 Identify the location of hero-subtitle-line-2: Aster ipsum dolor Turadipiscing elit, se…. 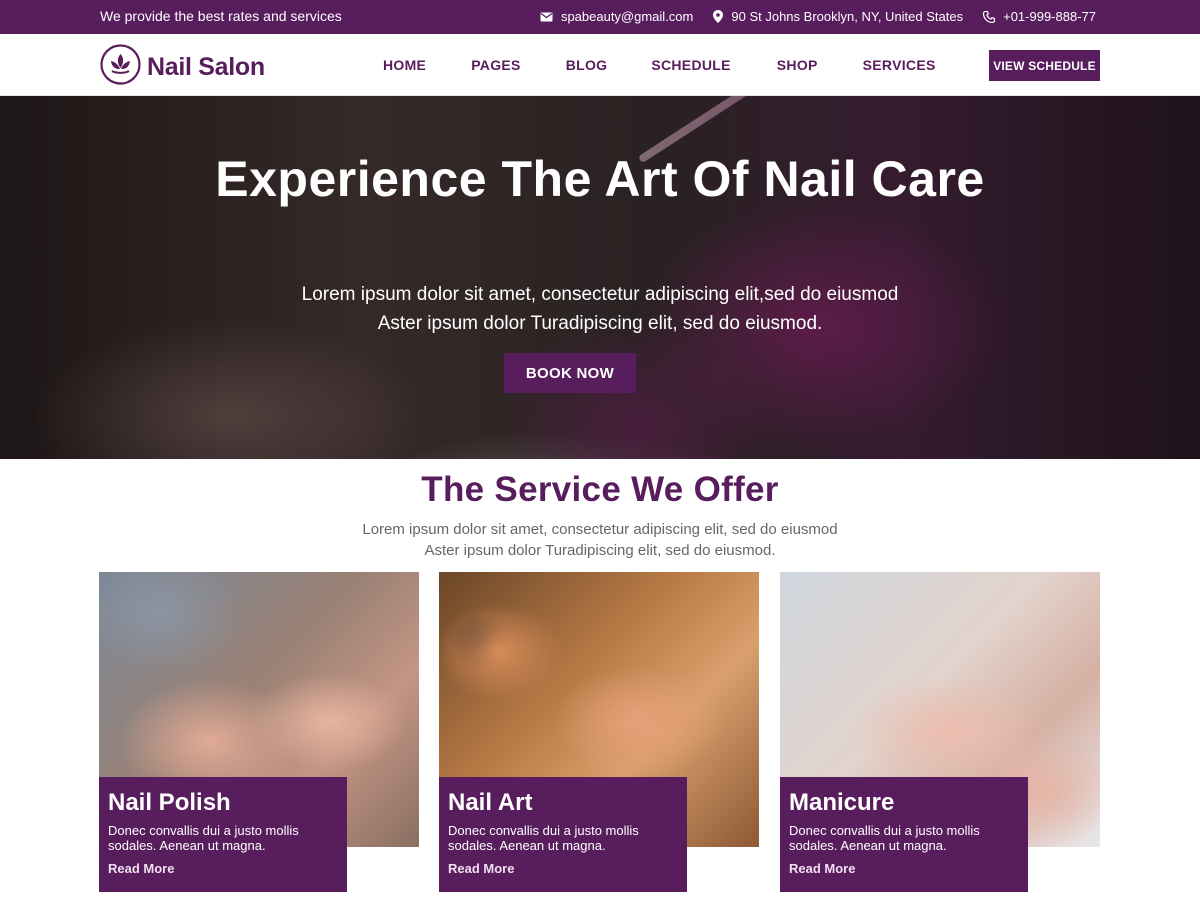
(600, 323).